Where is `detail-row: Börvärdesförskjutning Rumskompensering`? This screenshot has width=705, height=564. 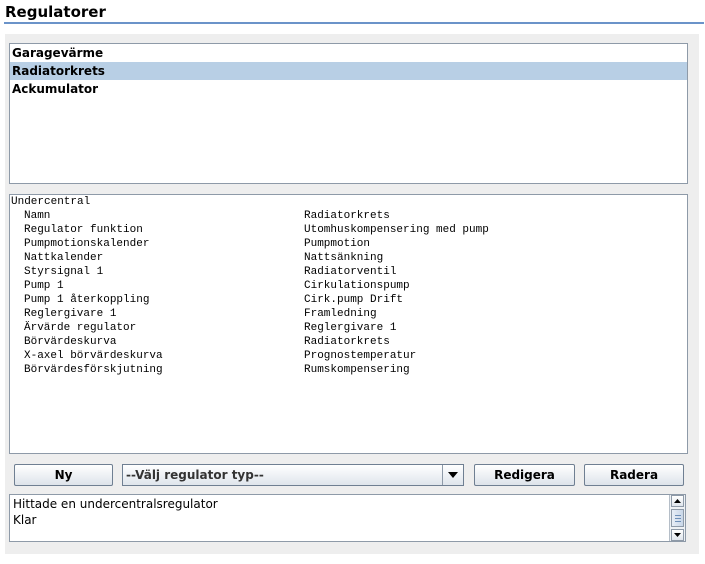
detail-row: Börvärdesförskjutning Rumskompensering is located at coordinates (348, 371).